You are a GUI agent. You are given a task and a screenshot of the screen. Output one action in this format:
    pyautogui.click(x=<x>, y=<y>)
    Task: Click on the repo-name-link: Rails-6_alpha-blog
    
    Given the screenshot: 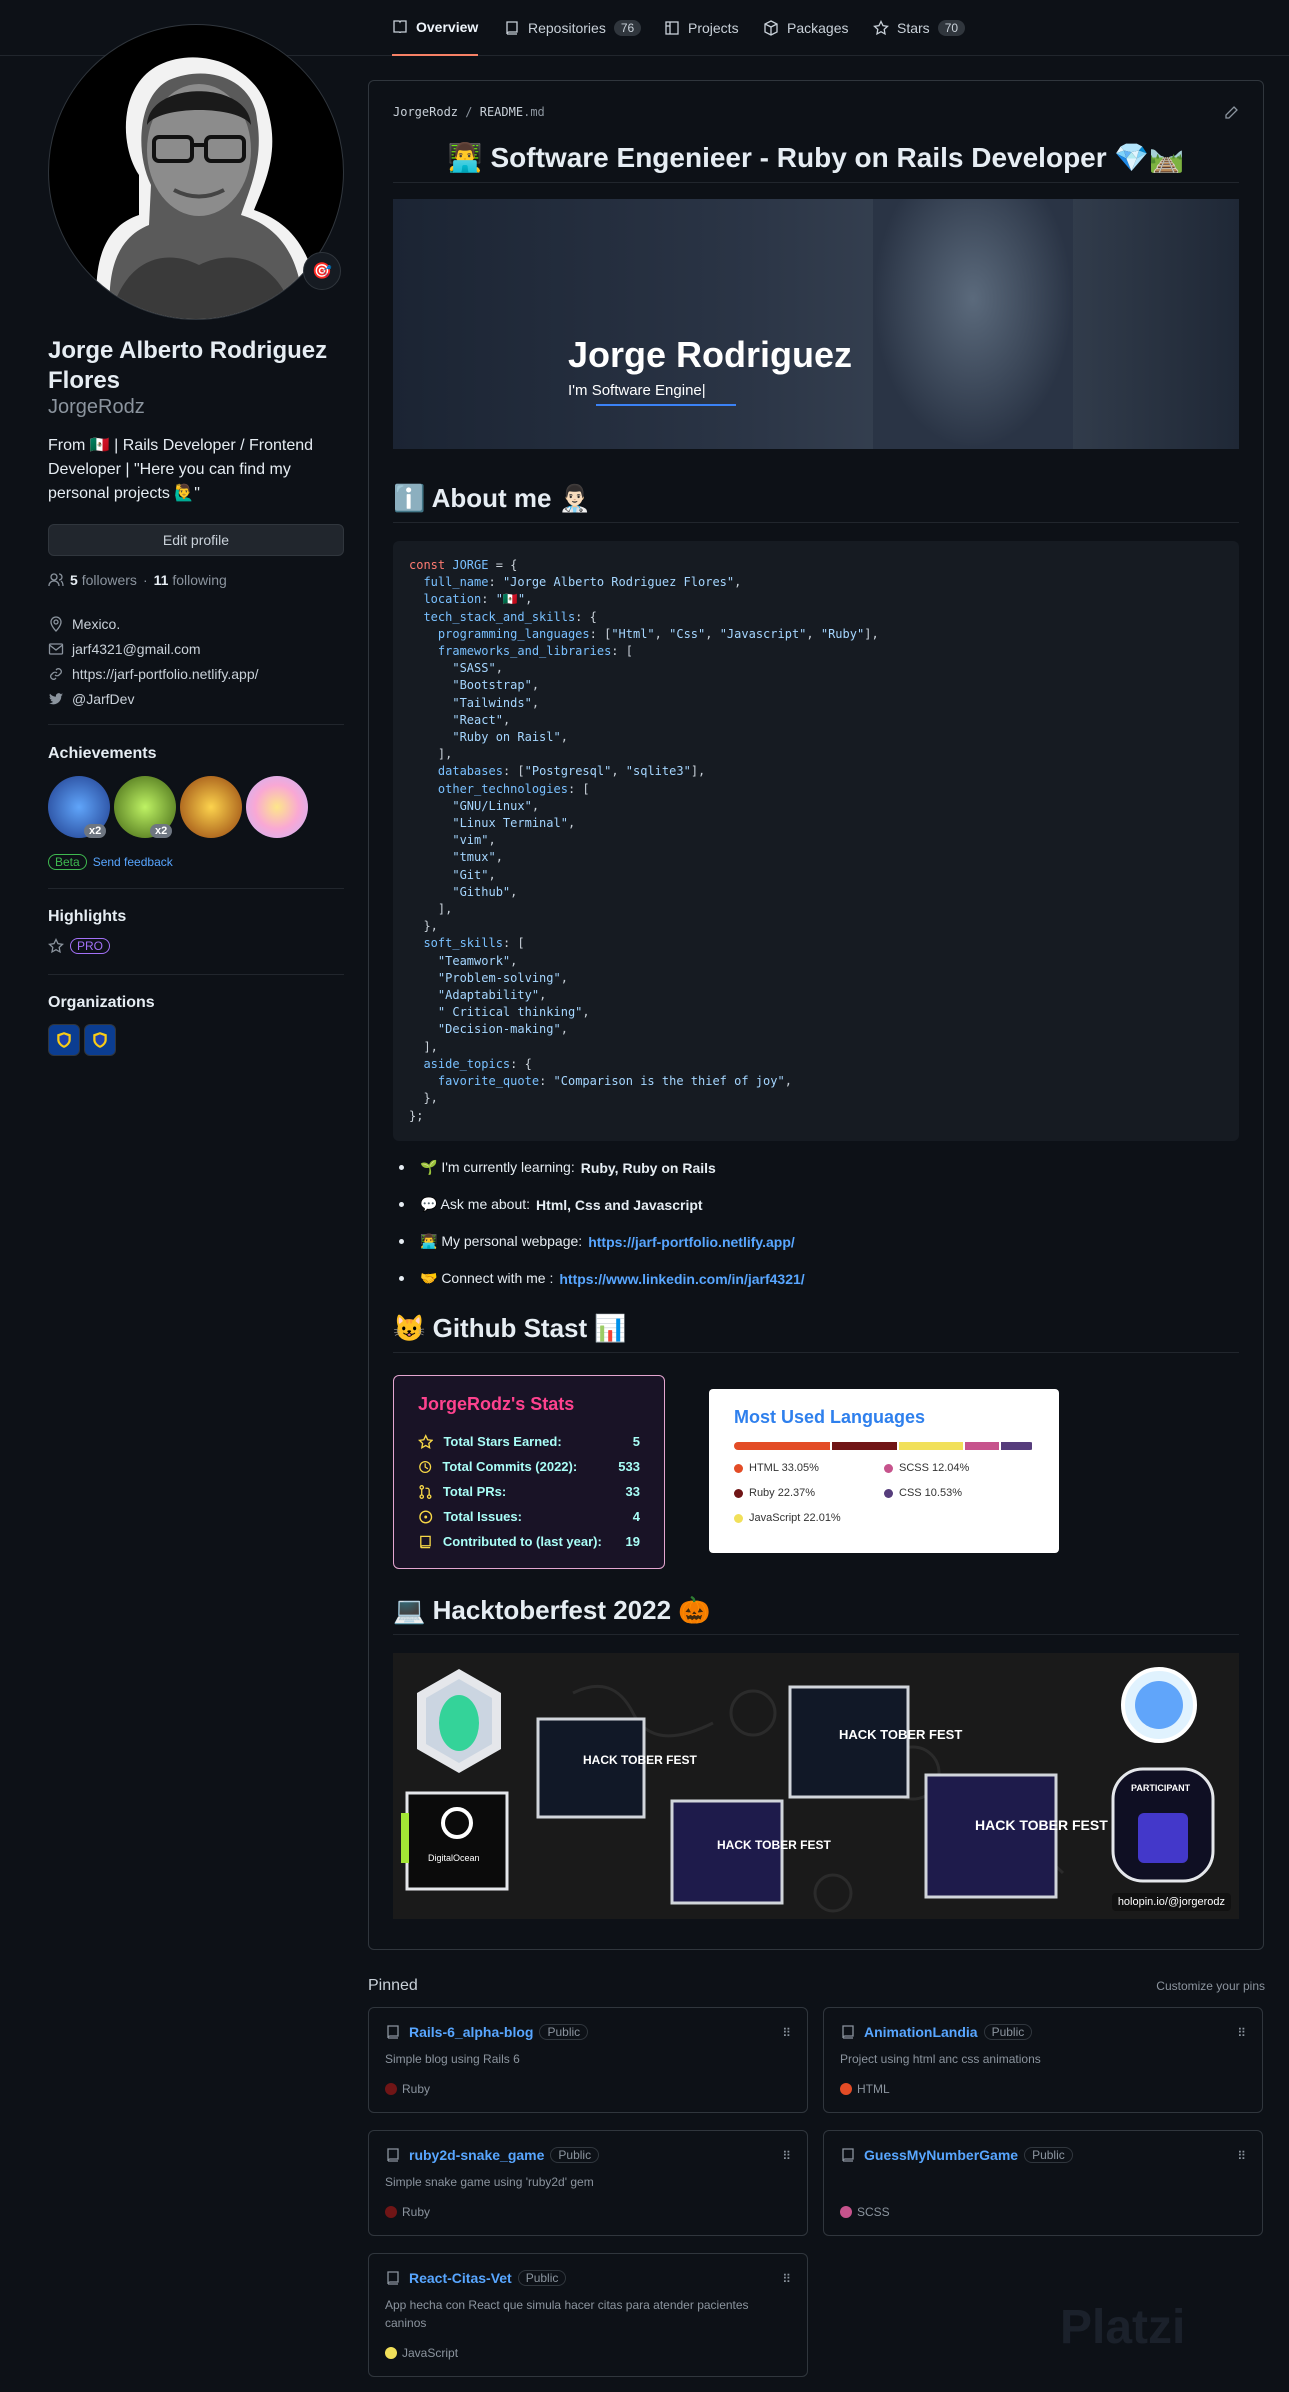 What is the action you would take?
    pyautogui.click(x=471, y=2032)
    